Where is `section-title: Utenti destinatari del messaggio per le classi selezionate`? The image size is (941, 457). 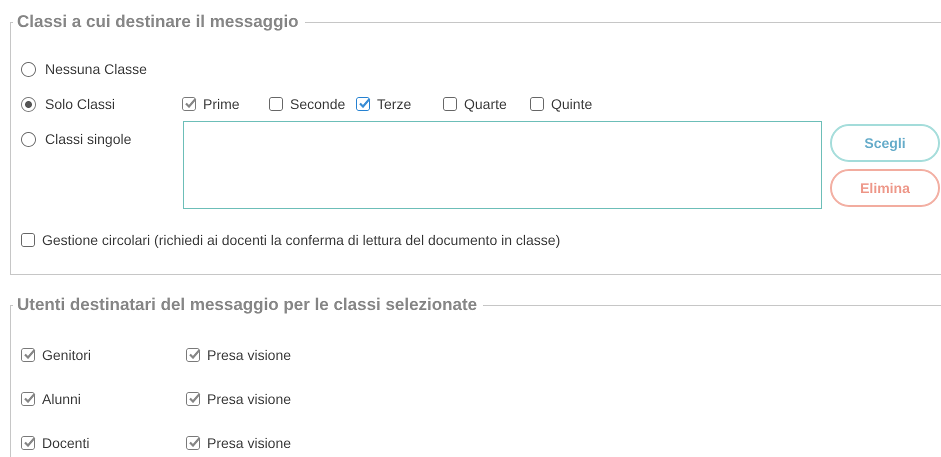 section-title: Utenti destinatari del messaggio per le classi selezionate is located at coordinates (247, 305).